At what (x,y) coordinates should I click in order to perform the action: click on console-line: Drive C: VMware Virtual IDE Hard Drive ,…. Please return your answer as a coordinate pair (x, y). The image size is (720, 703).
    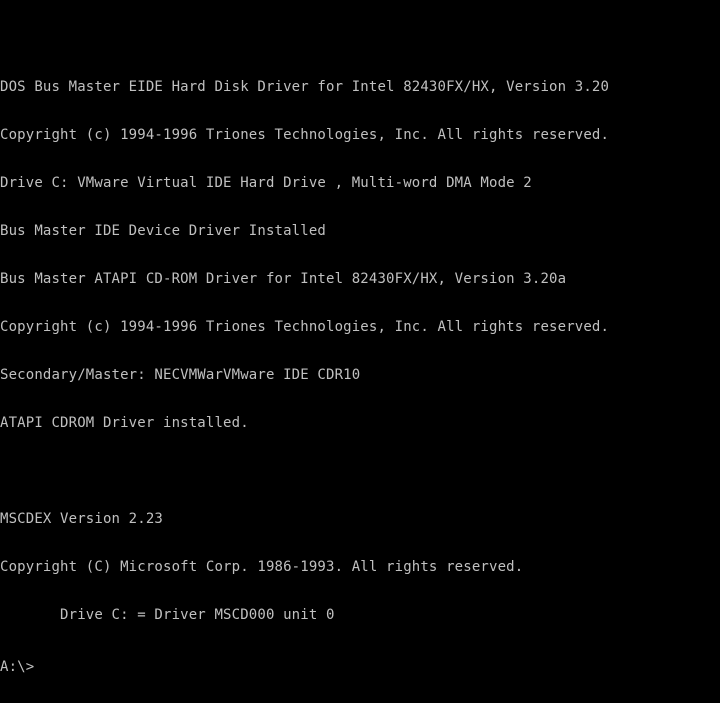
    Looking at the image, I should click on (266, 183).